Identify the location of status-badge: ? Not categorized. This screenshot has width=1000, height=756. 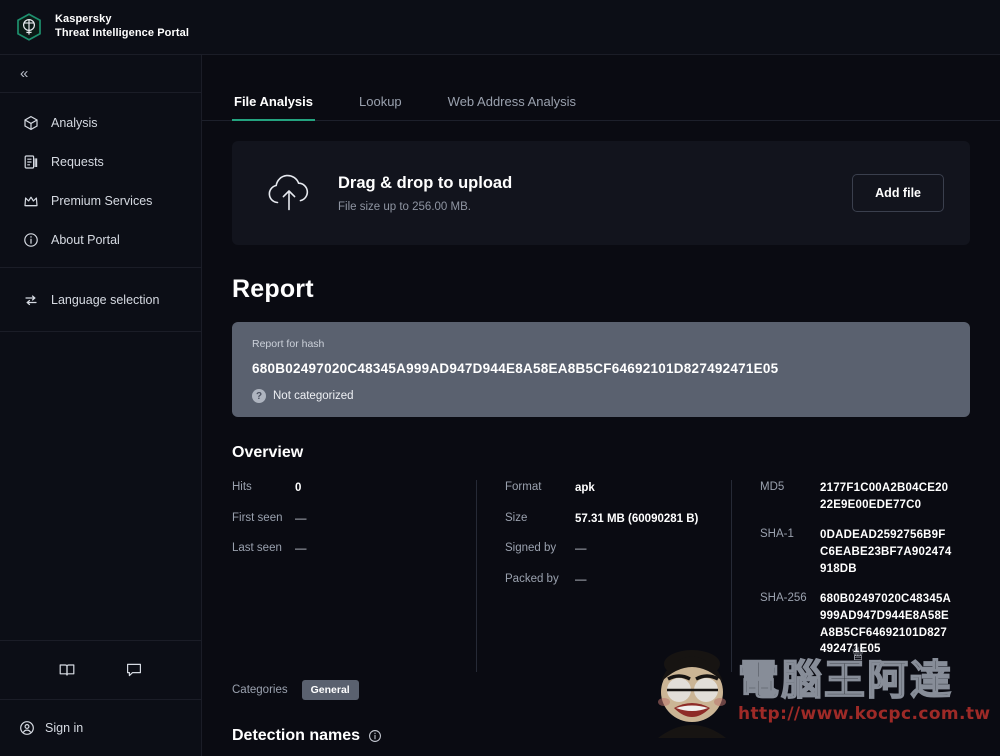
(601, 396).